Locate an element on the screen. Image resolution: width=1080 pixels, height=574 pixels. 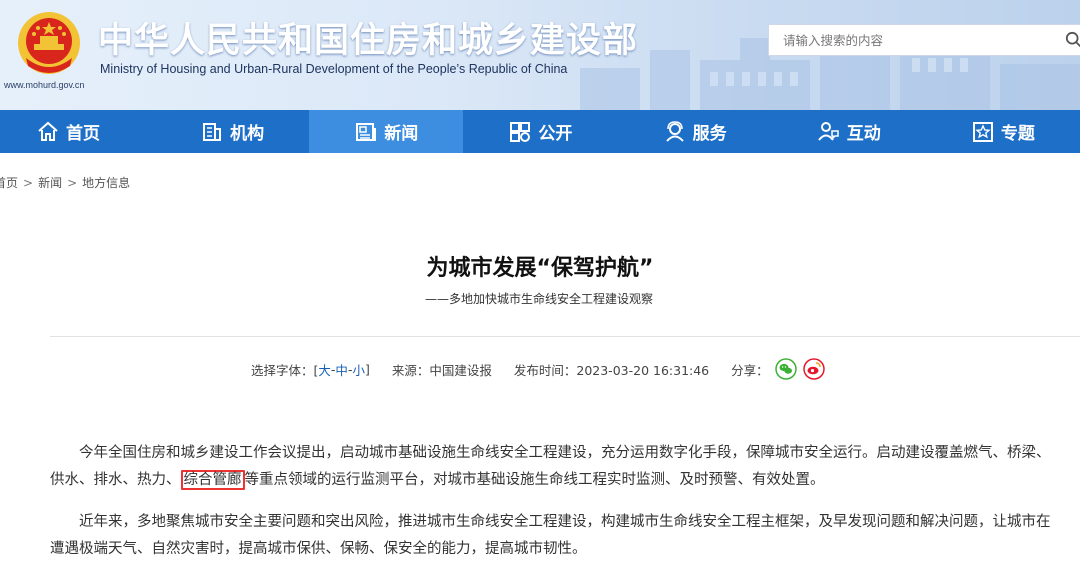
site-url: www.mohurd.gov.cn is located at coordinates (44, 85).